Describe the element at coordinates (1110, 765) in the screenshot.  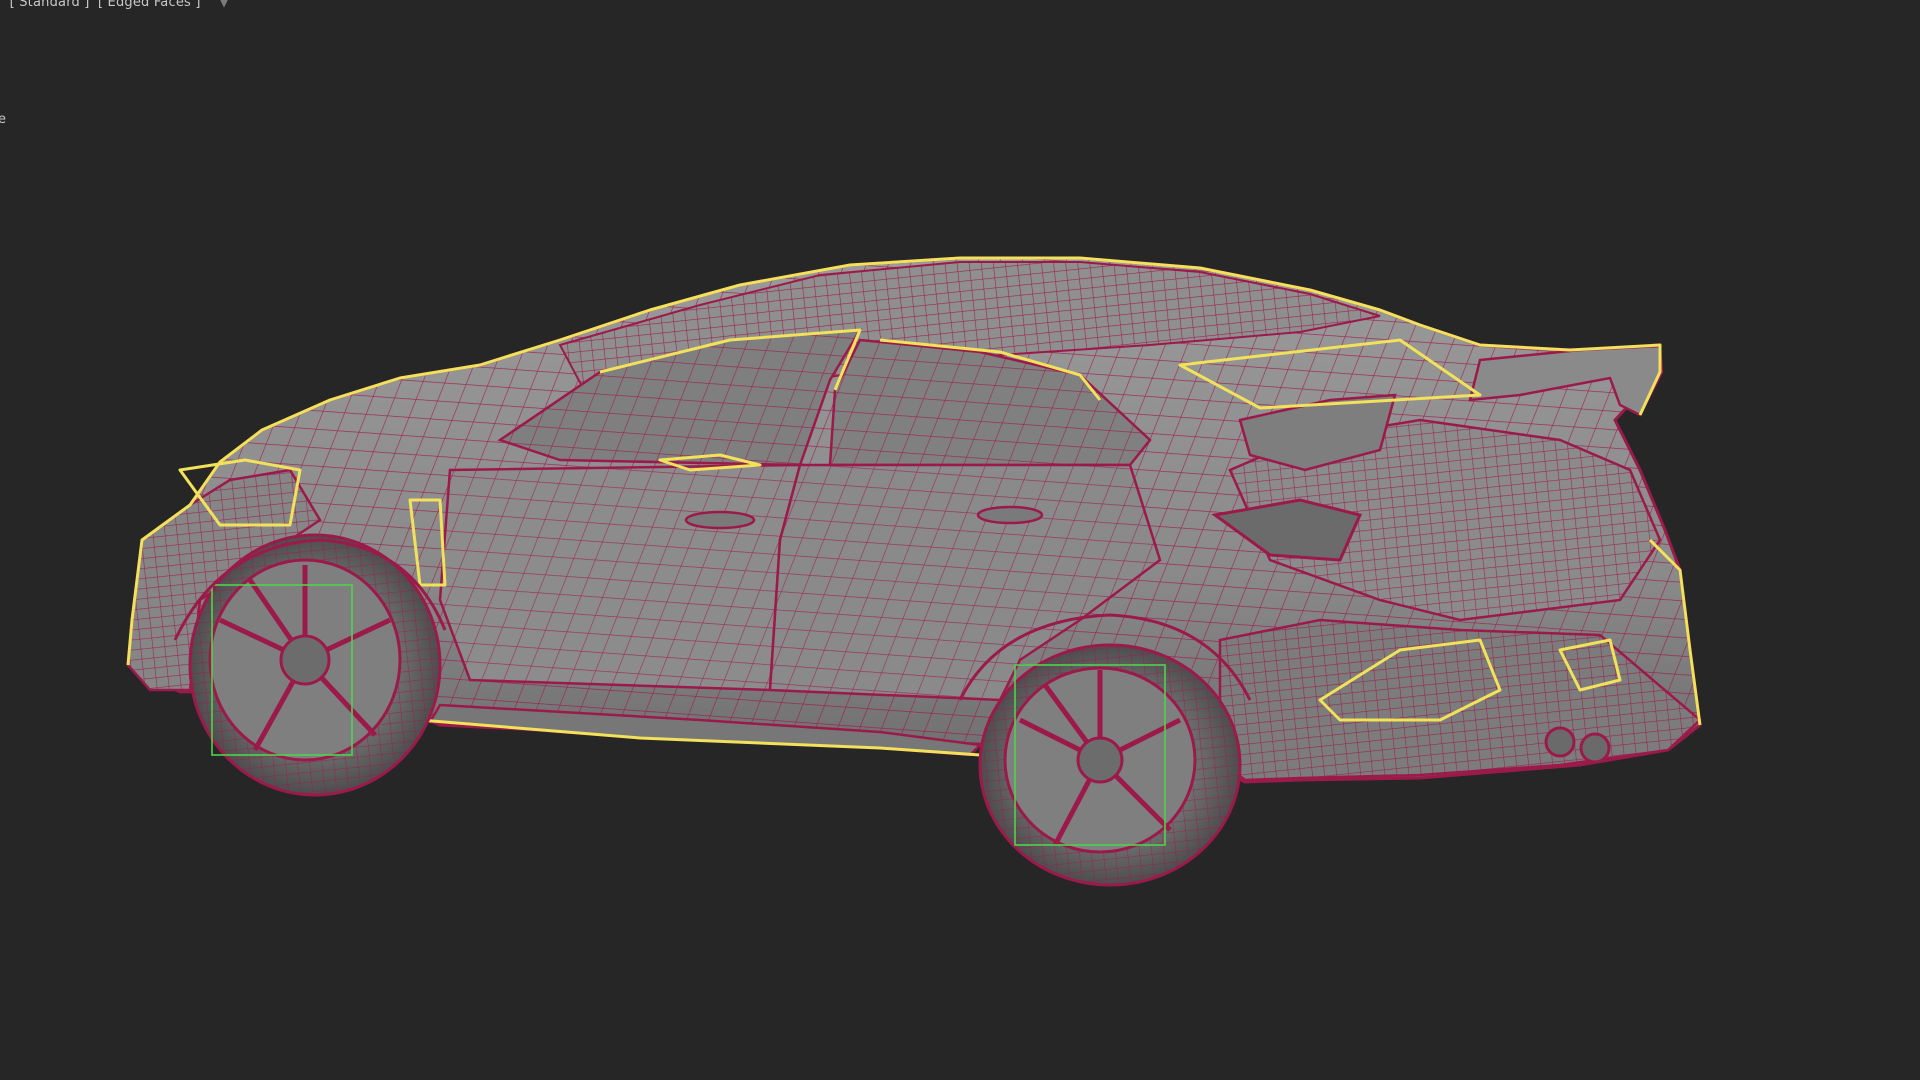
I see `rear-wheel` at that location.